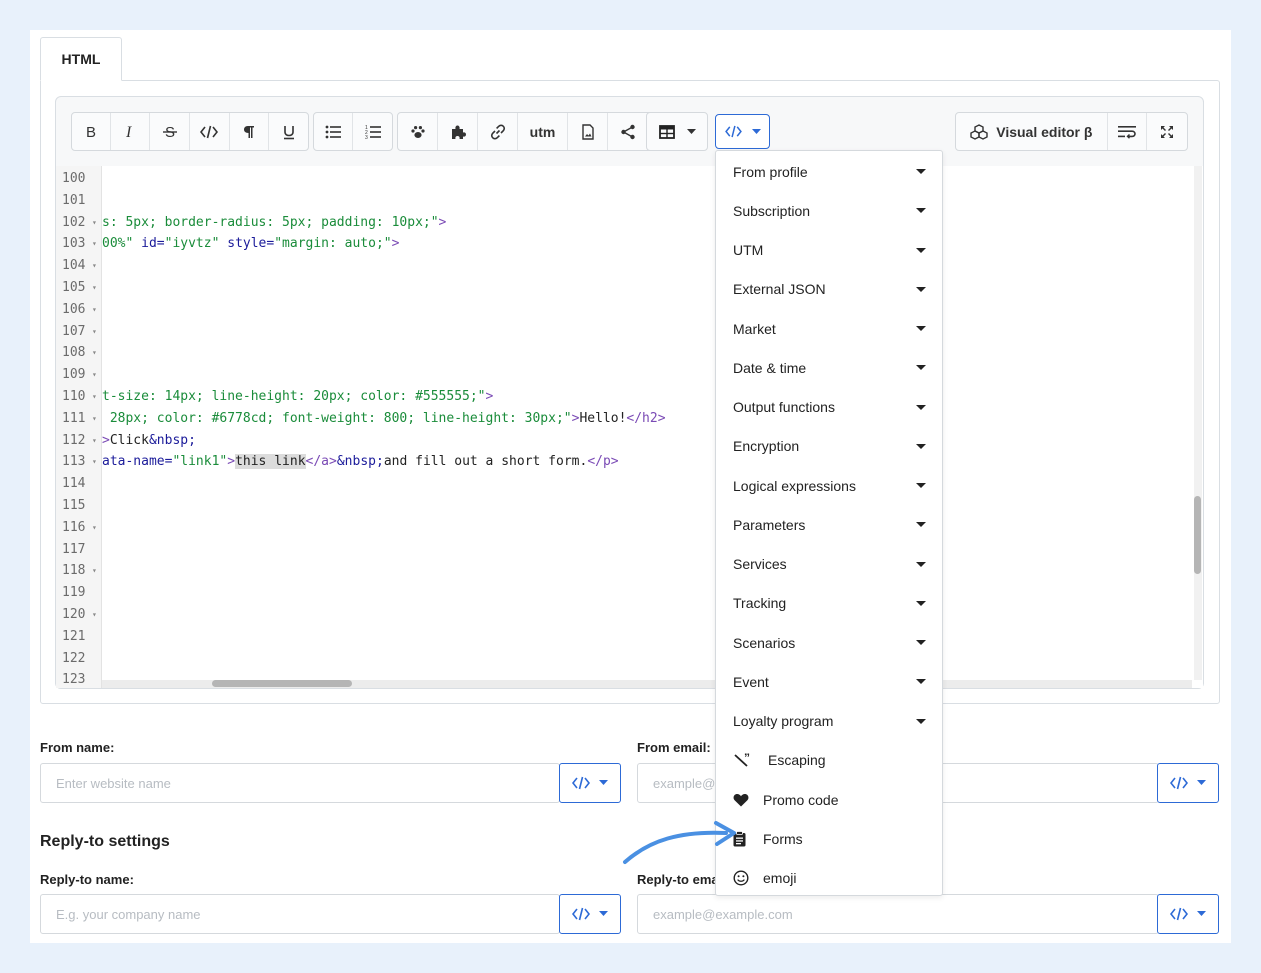 Image resolution: width=1261 pixels, height=973 pixels. Describe the element at coordinates (458, 131) in the screenshot. I see `puzzle-button` at that location.